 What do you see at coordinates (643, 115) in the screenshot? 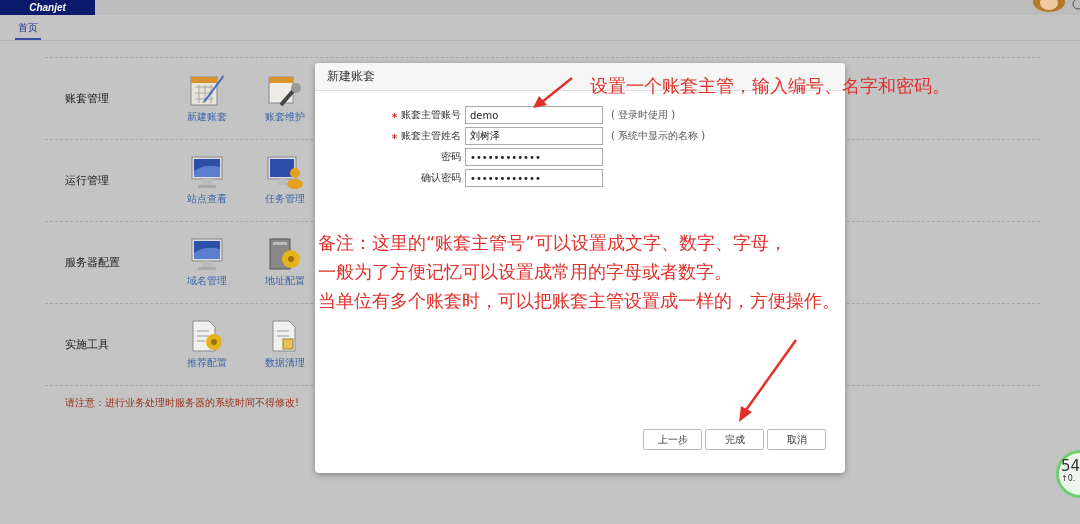
I see `field-hint: ( 登录时使用 )` at bounding box center [643, 115].